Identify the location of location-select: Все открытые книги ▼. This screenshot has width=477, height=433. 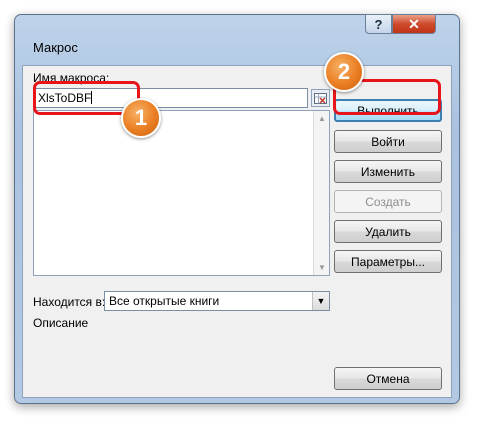
(217, 301).